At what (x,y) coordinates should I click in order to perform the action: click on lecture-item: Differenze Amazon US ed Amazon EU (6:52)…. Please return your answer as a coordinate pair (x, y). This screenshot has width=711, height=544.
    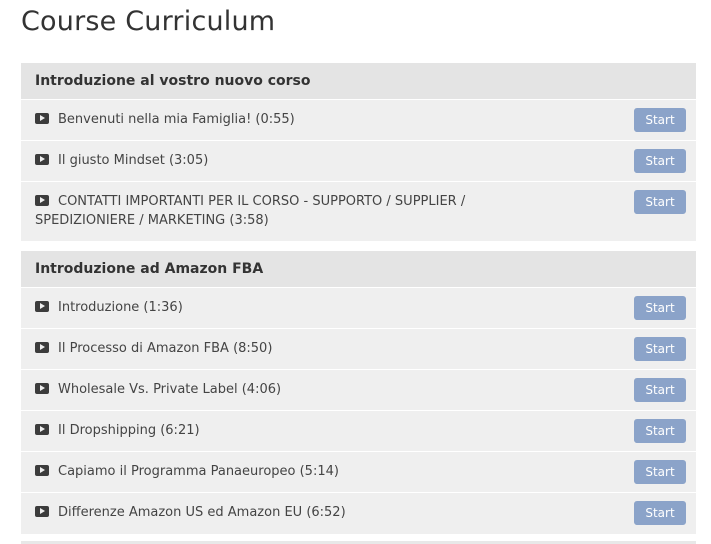
    Looking at the image, I should click on (358, 513).